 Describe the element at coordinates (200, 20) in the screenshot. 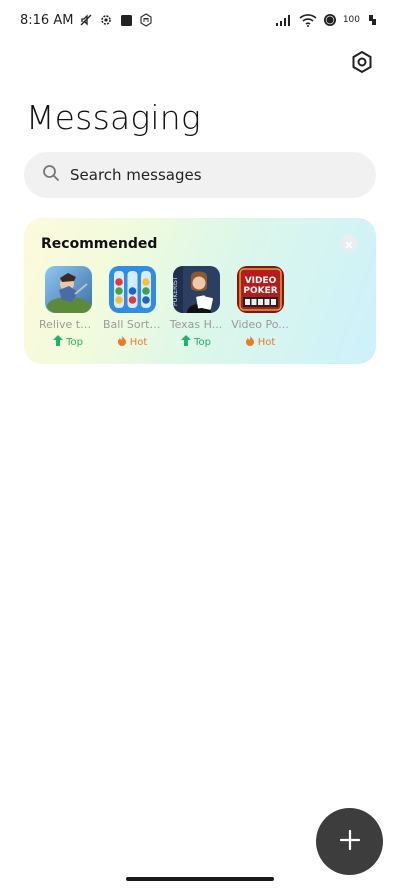

I see `status-bar: 8:16 AM 100` at that location.